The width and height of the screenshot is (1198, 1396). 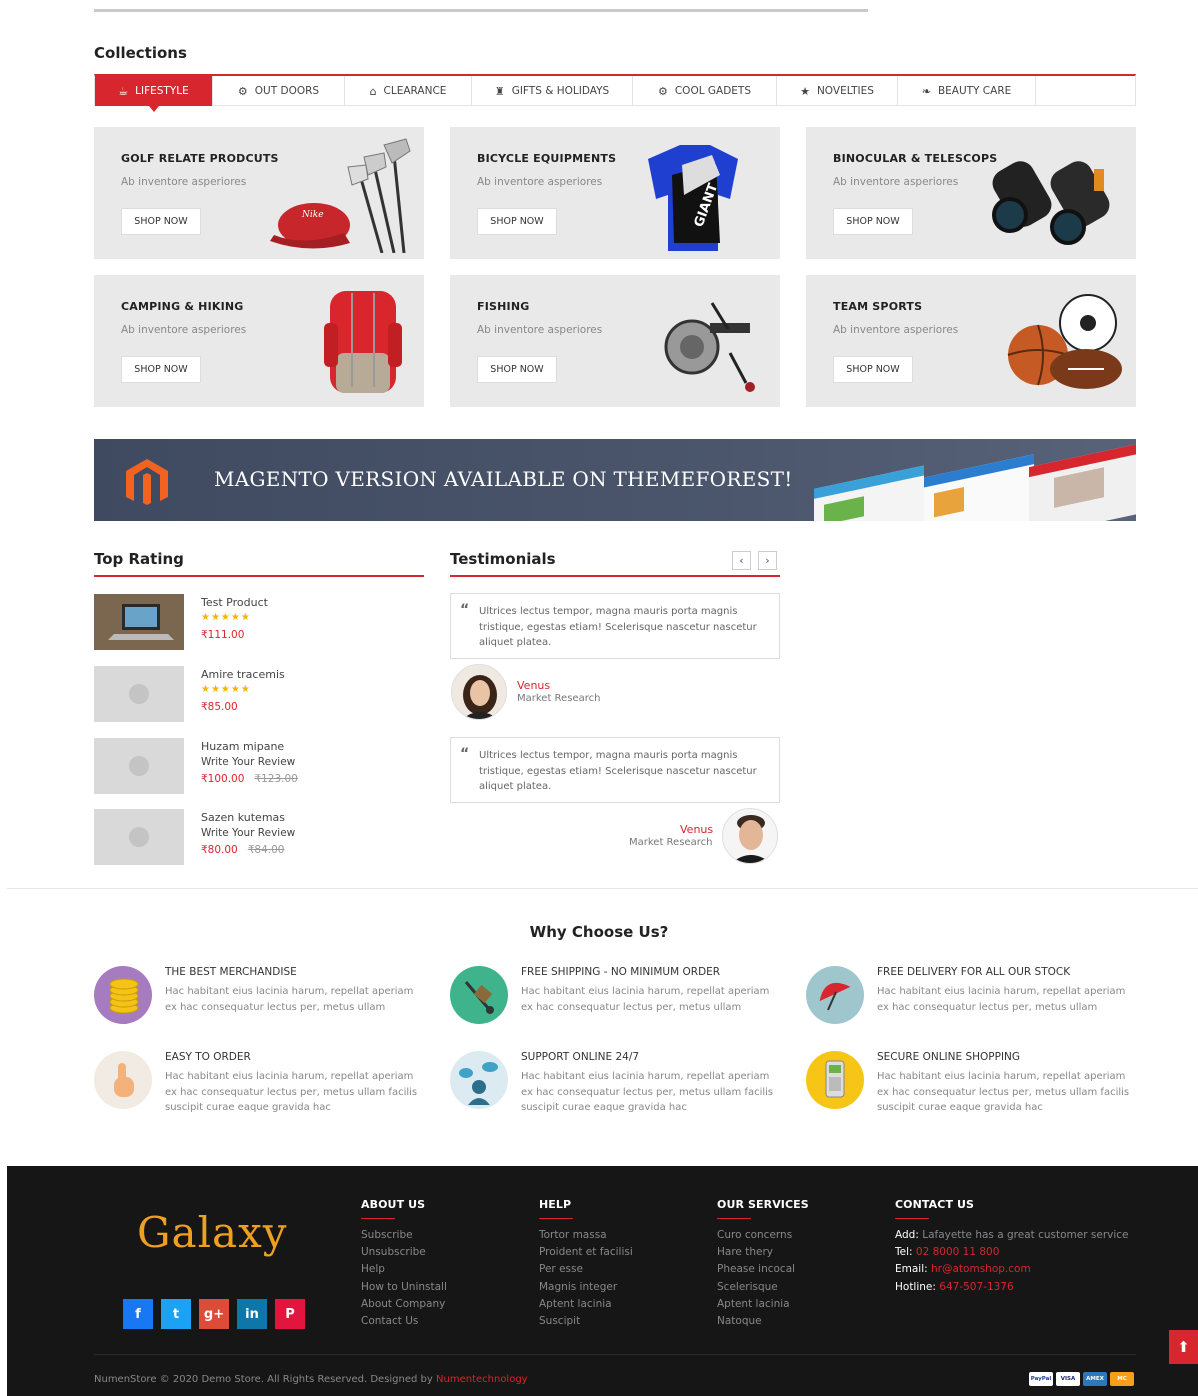 I want to click on golf-clubs-cap-image: Nike, so click(x=340, y=195).